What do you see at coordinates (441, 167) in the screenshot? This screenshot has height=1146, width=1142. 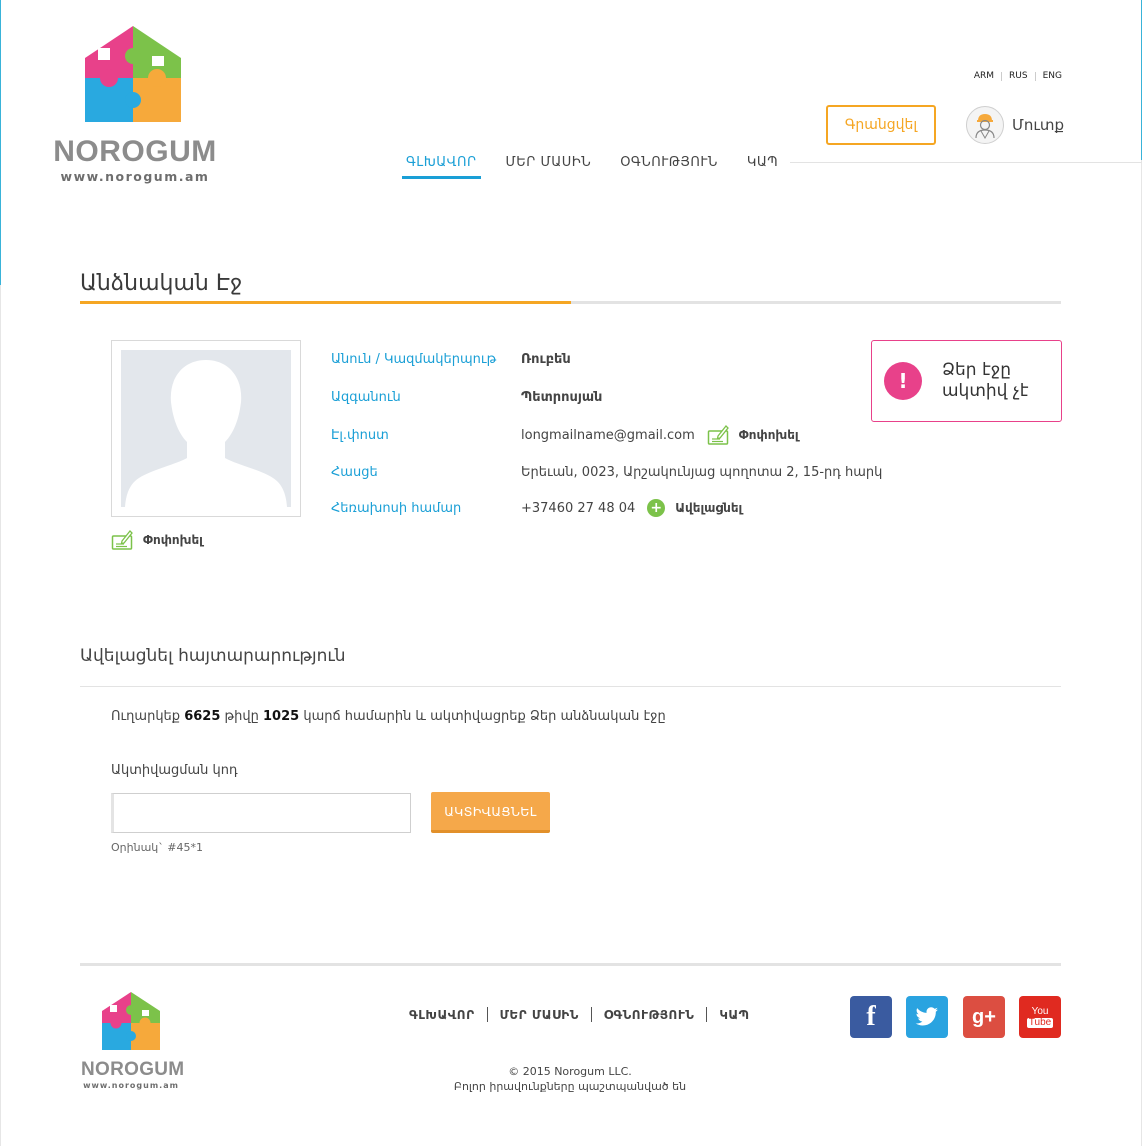 I see `nav-home: ԳԼԽԱՎՈՐ` at bounding box center [441, 167].